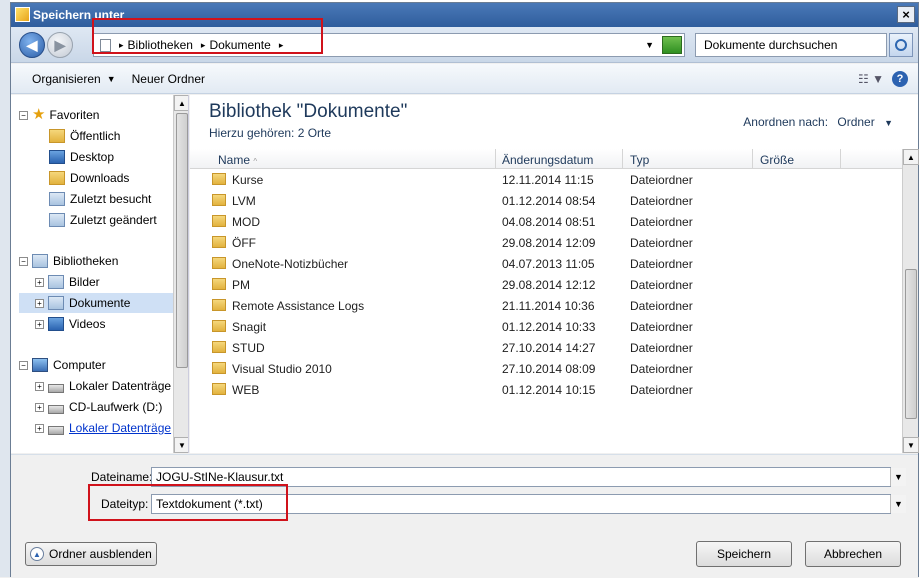 The height and width of the screenshot is (578, 919). I want to click on forward-button: ▶, so click(60, 45).